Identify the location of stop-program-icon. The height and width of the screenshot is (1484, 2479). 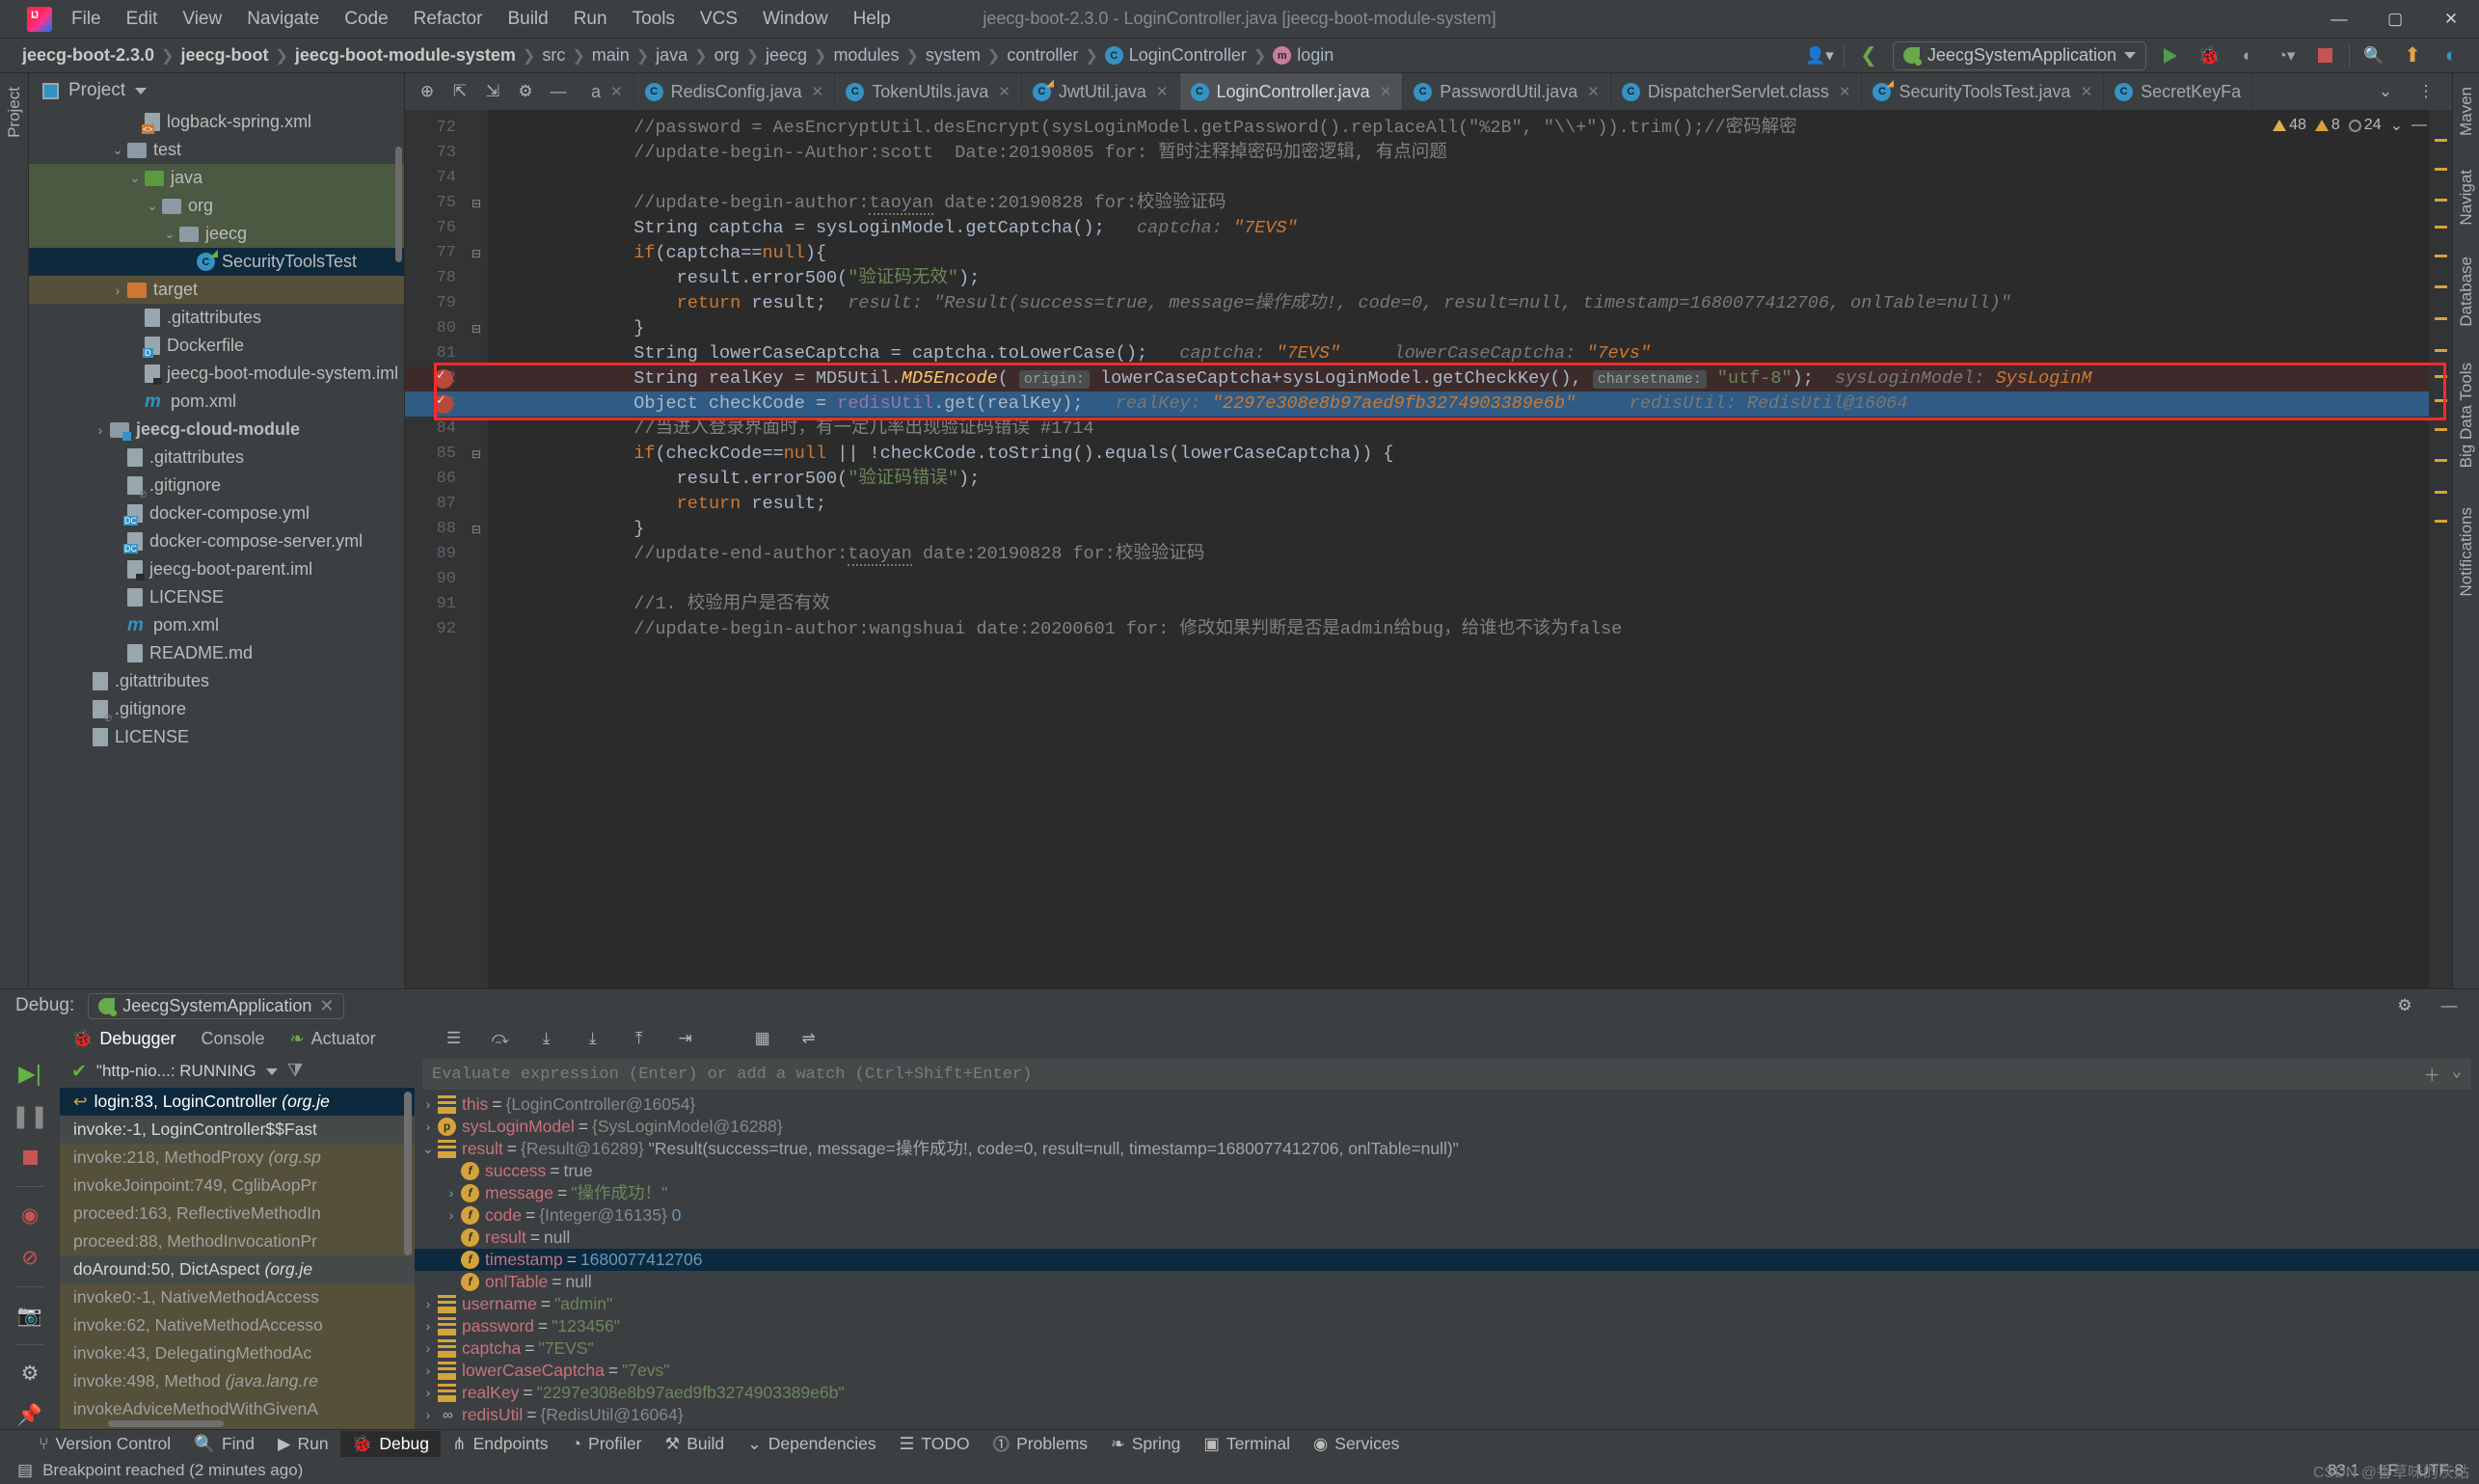
(29, 1158).